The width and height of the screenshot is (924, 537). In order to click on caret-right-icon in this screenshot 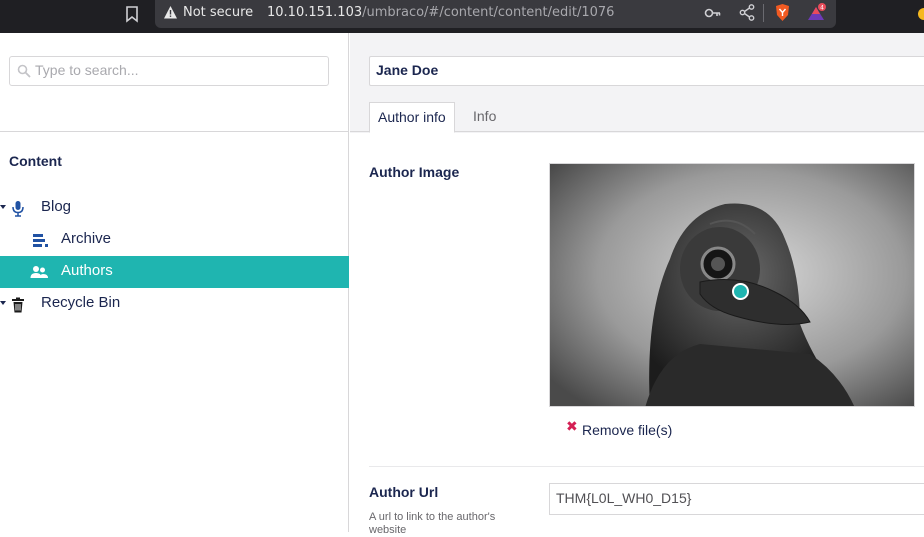, I will do `click(3, 303)`.